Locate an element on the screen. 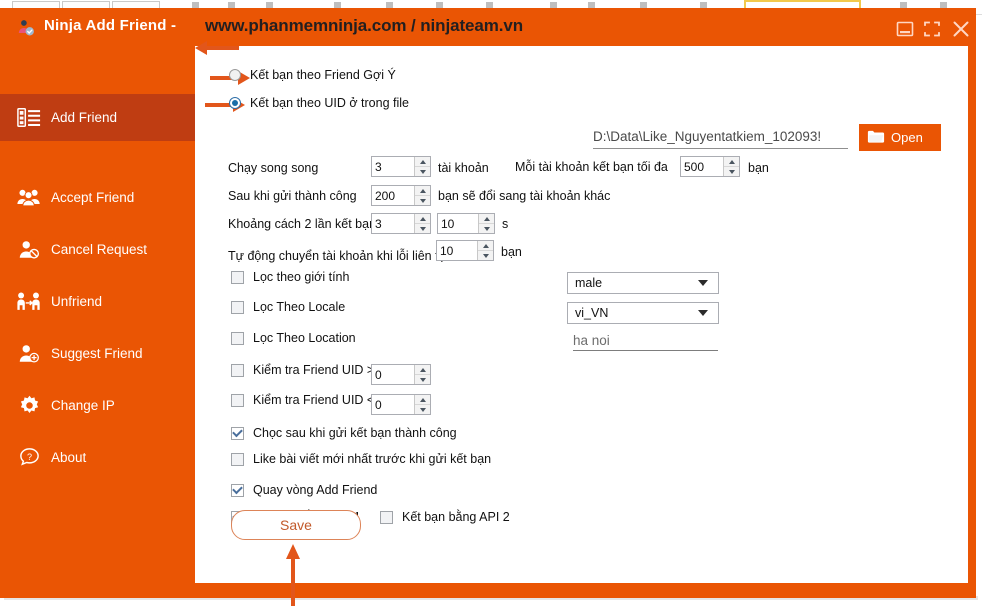 This screenshot has width=982, height=608. input-interval-to: 10 is located at coordinates (466, 223).